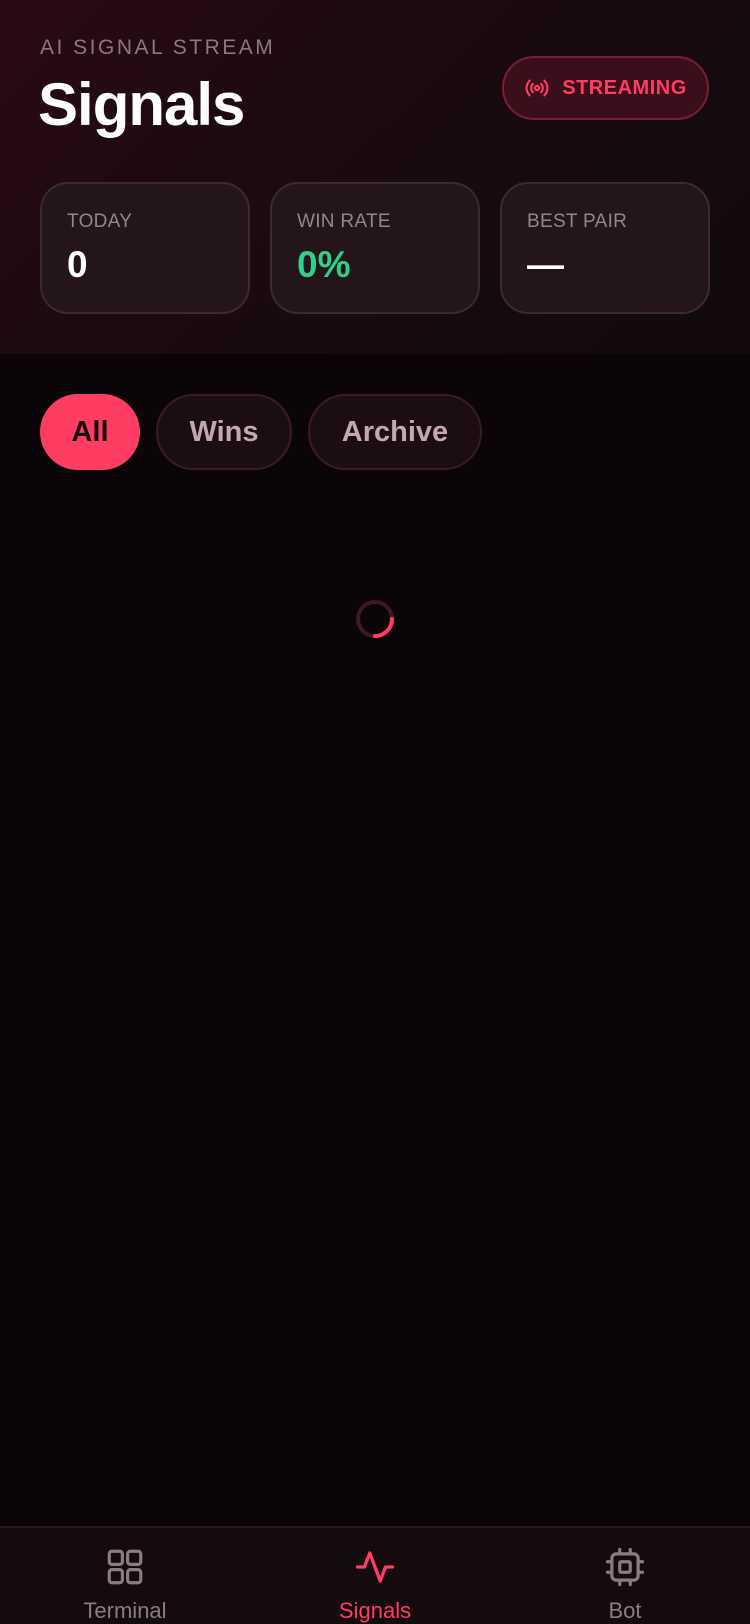 This screenshot has width=750, height=1624. Describe the element at coordinates (395, 432) in the screenshot. I see `filter-chip-archive: Archive` at that location.